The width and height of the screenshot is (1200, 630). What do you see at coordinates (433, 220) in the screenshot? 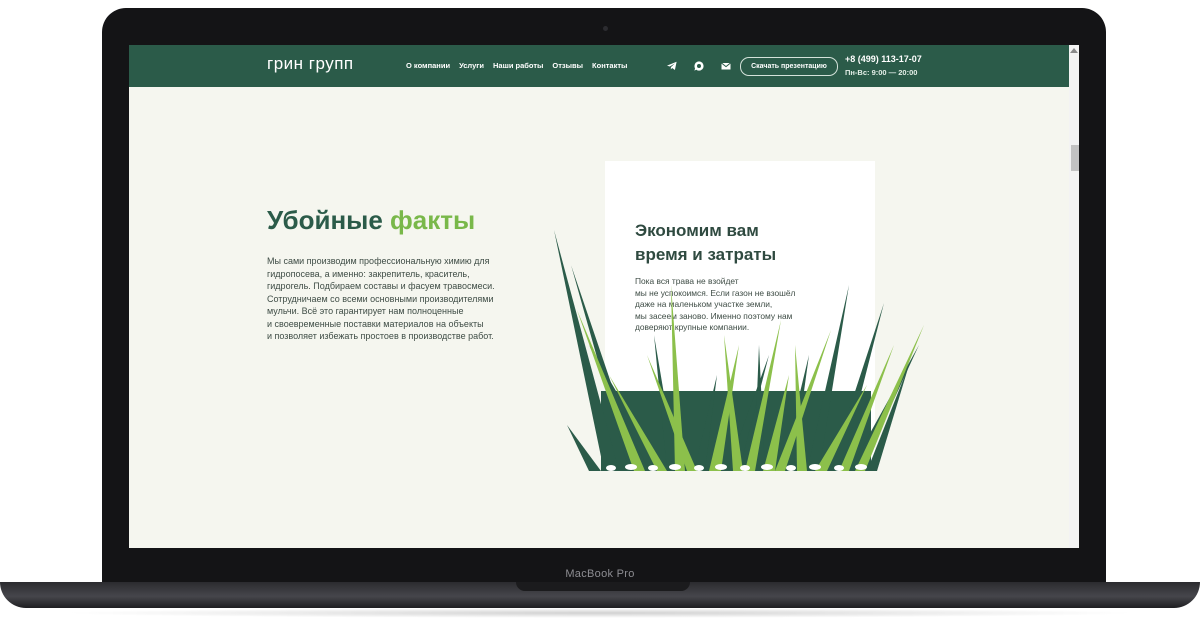
I see `facts-title-accent: факты` at bounding box center [433, 220].